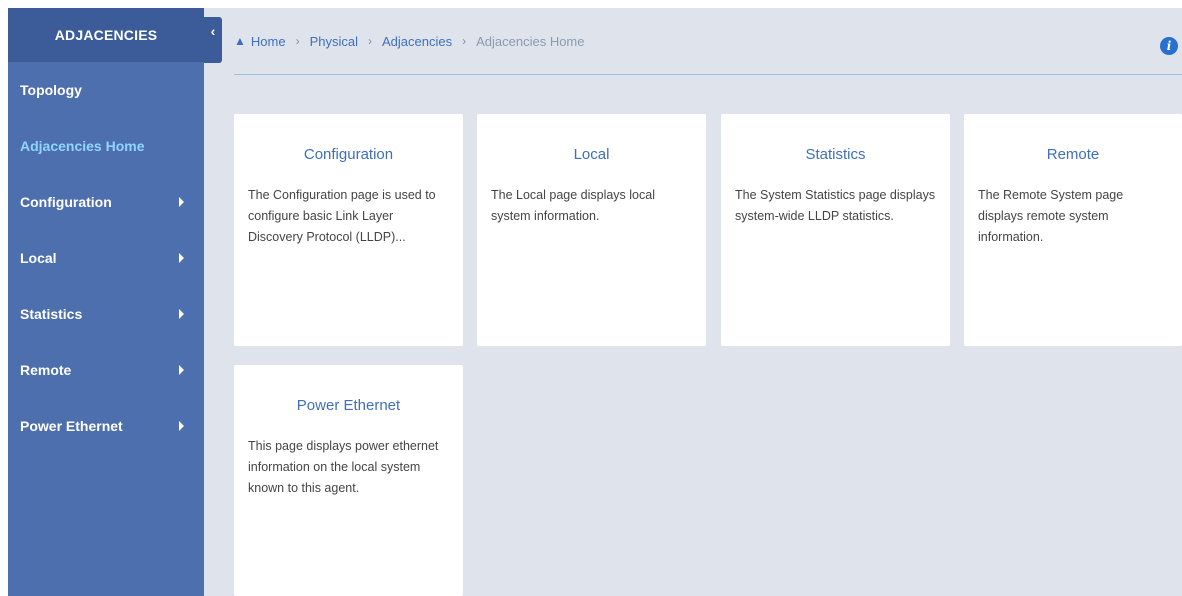 The width and height of the screenshot is (1182, 596). I want to click on sidebar-item-label: Local, so click(38, 258).